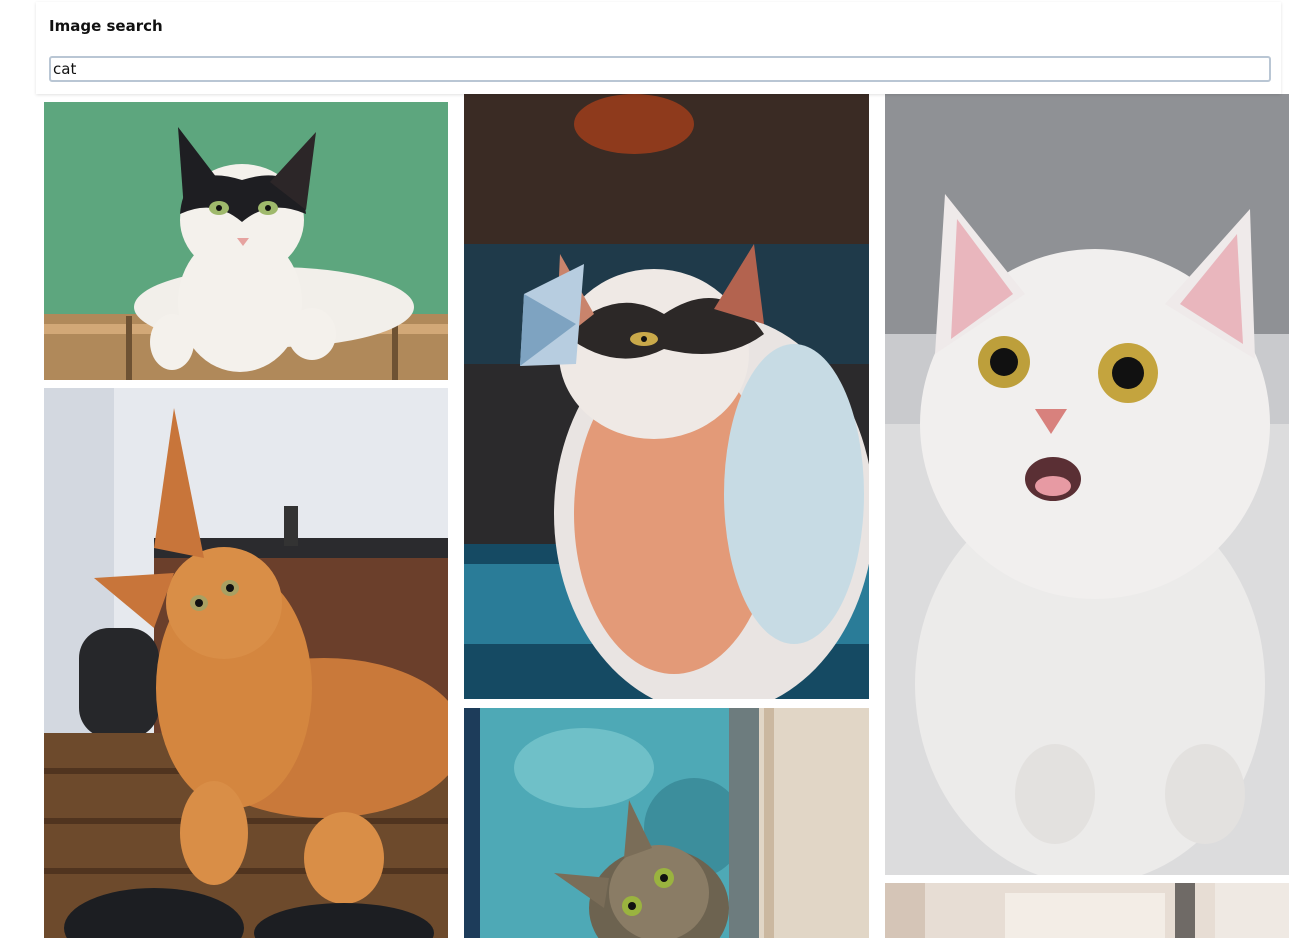 Image resolution: width=1294 pixels, height=938 pixels. I want to click on search-header: Image search, so click(658, 48).